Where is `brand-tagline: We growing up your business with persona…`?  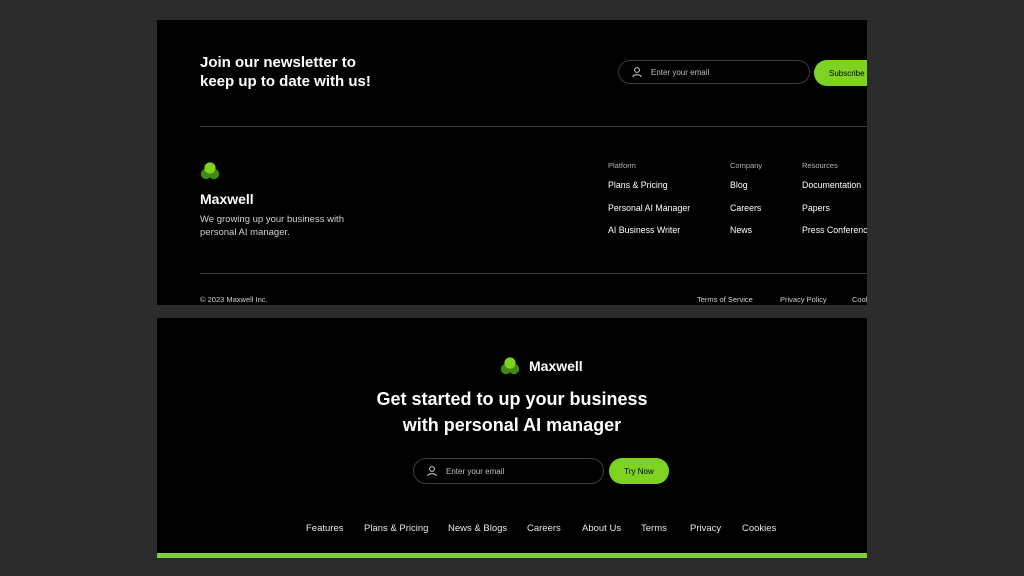
brand-tagline: We growing up your business with persona… is located at coordinates (272, 226).